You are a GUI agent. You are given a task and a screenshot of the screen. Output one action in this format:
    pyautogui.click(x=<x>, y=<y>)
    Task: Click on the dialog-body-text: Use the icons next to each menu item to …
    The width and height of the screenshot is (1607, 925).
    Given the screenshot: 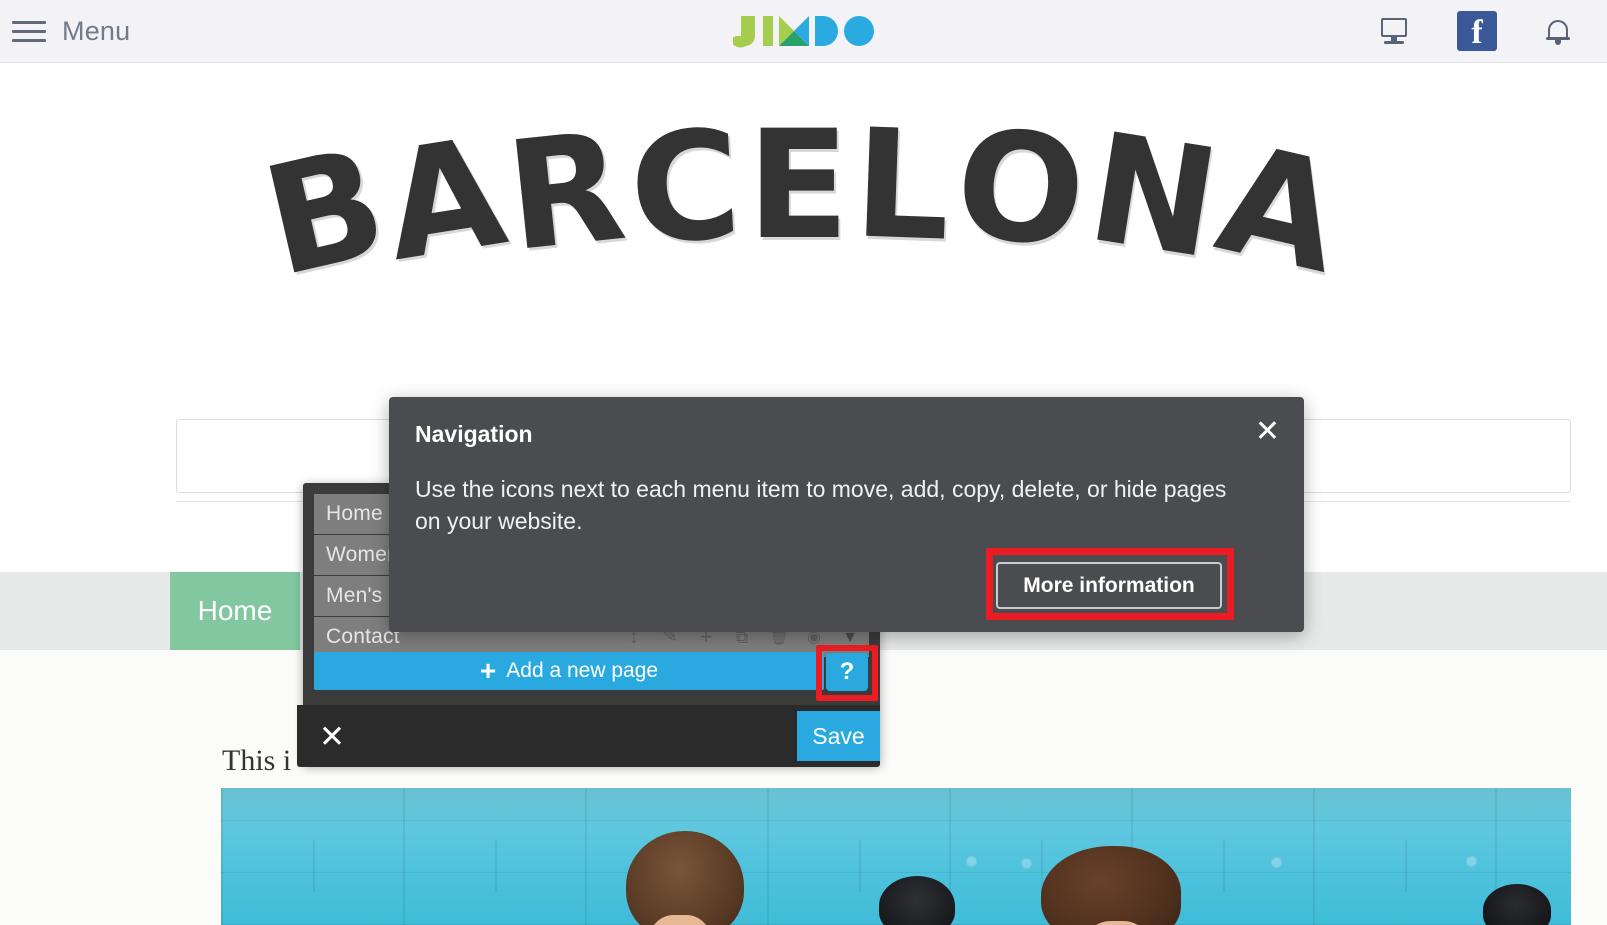 What is the action you would take?
    pyautogui.click(x=821, y=505)
    